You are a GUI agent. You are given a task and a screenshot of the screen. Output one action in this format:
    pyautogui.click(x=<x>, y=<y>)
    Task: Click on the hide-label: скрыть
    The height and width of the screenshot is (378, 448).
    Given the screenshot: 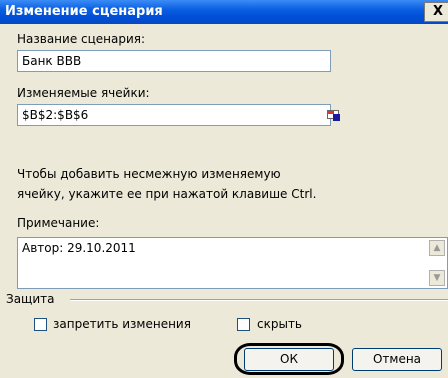 What is the action you would take?
    pyautogui.click(x=279, y=324)
    